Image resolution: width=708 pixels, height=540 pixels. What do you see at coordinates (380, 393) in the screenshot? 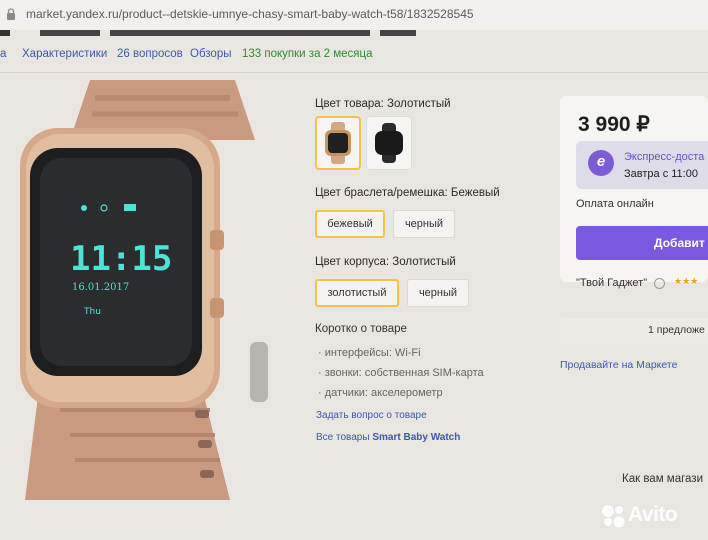
I see `bullet-sensors: · датчики: акселерометр` at bounding box center [380, 393].